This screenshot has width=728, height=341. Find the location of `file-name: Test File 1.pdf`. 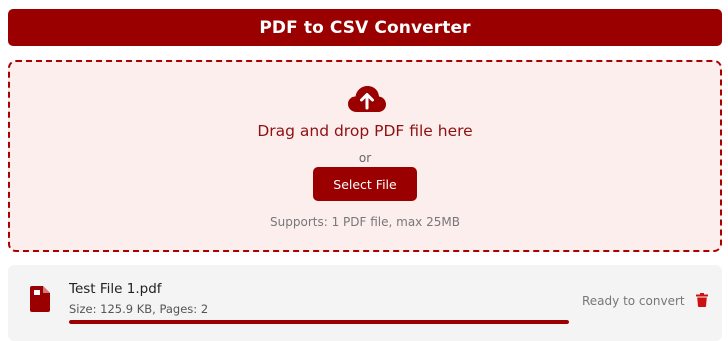

file-name: Test File 1.pdf is located at coordinates (115, 289).